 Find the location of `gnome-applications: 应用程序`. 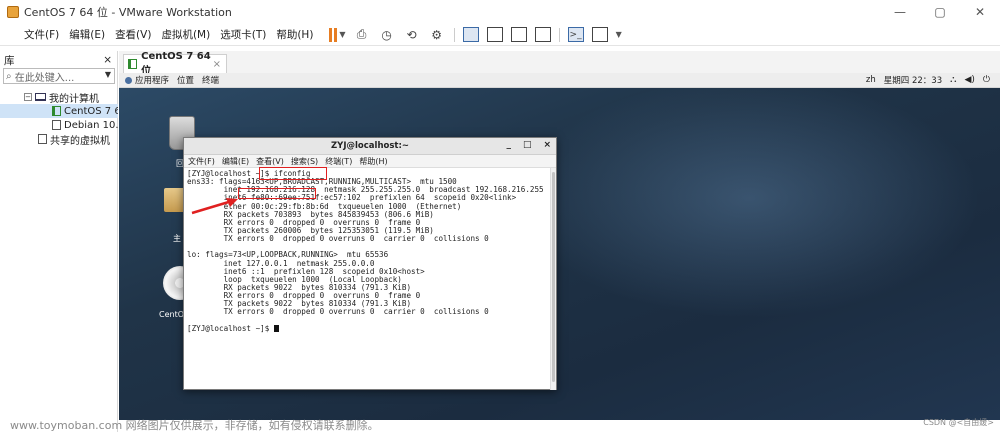

gnome-applications: 应用程序 is located at coordinates (152, 80).